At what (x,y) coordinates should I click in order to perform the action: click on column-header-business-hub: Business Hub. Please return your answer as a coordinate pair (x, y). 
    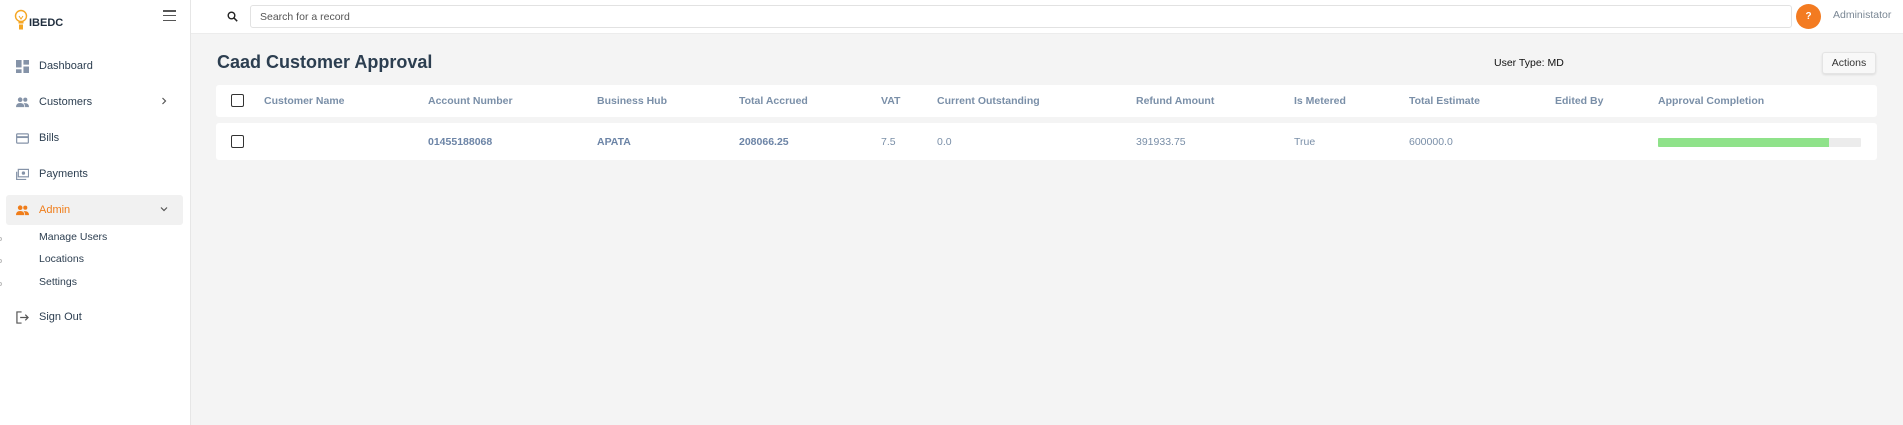
    Looking at the image, I should click on (632, 101).